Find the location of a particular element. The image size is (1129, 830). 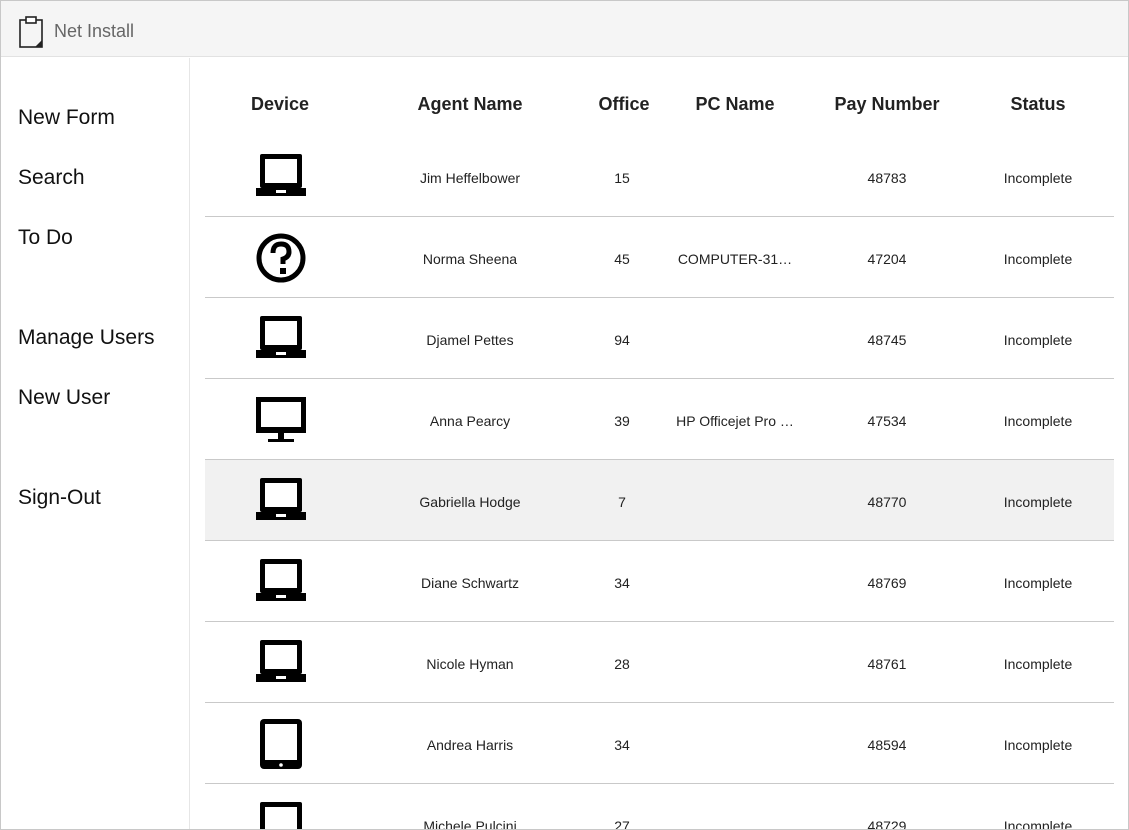

cell-agent-name: Gabriella Hodge is located at coordinates (470, 502).